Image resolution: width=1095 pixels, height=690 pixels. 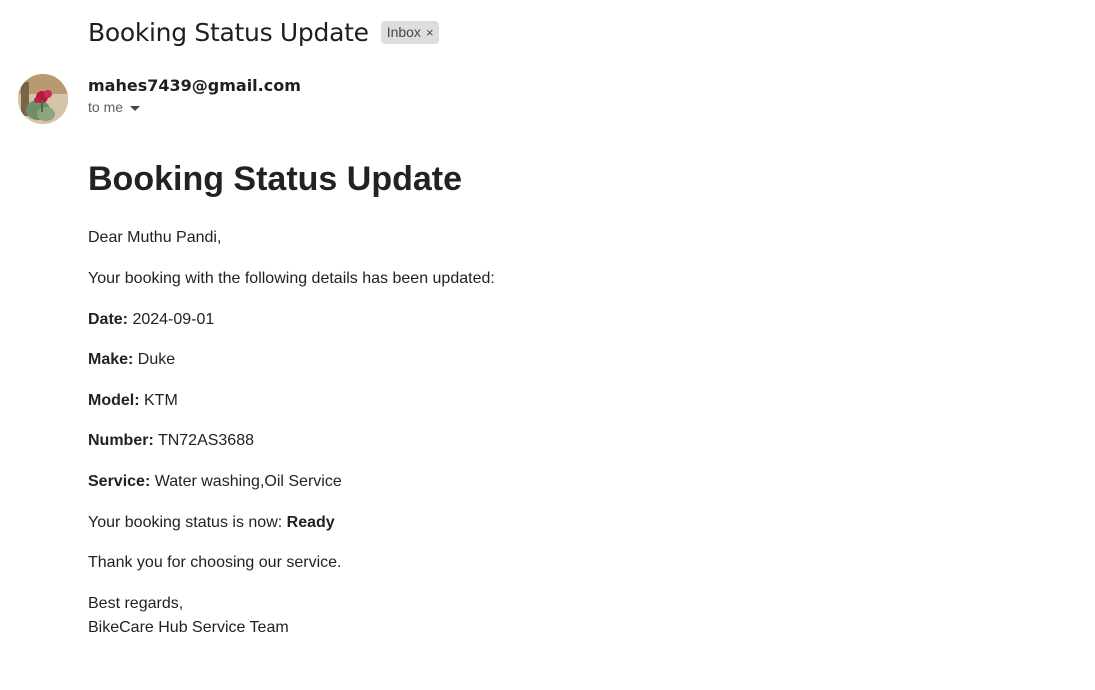 I want to click on detail-number: Number: TN72AS3688, so click(x=171, y=441).